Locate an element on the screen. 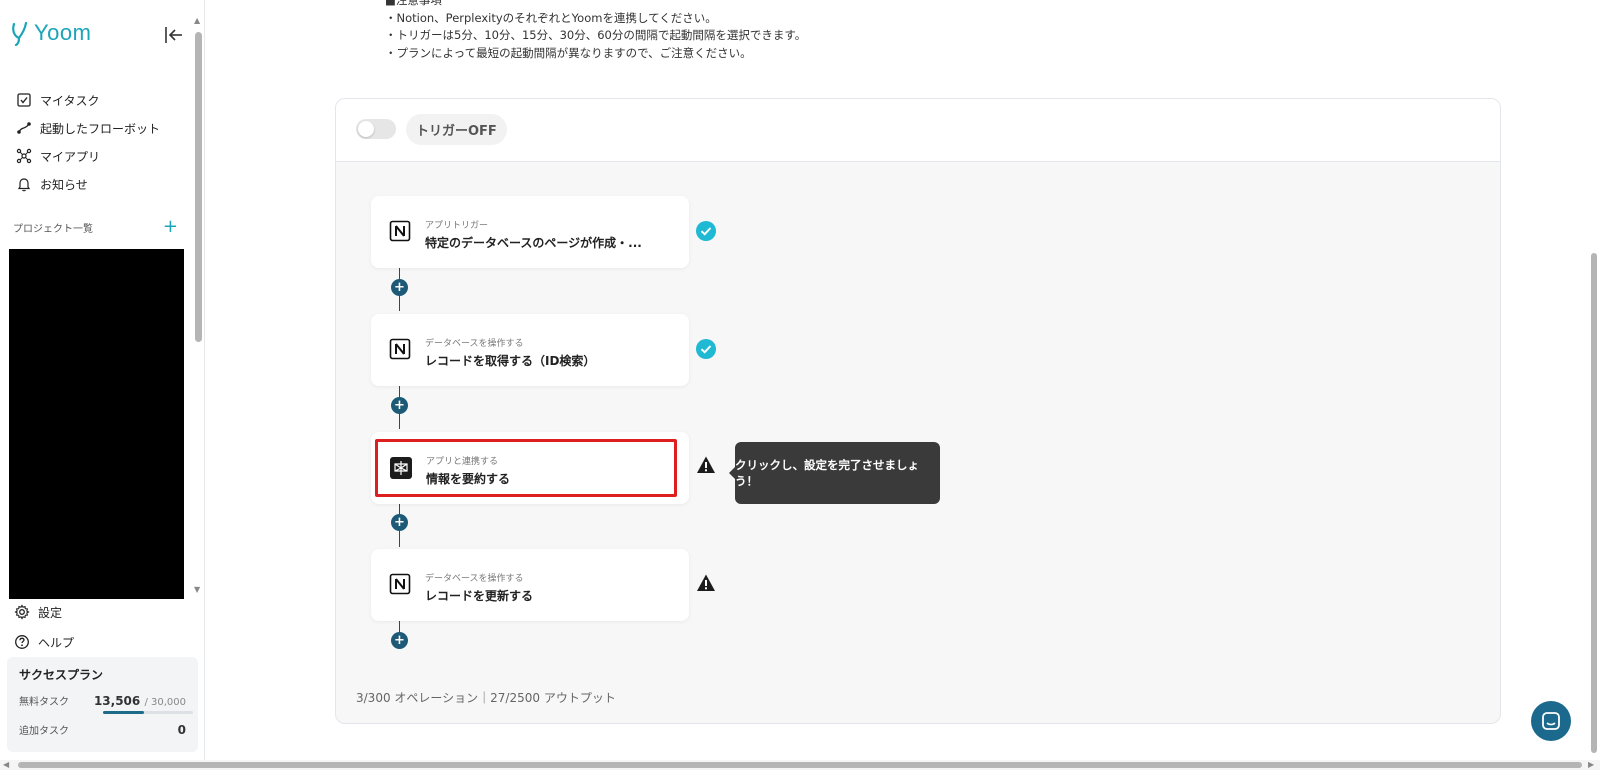 Image resolution: width=1600 pixels, height=770 pixels. flow-icon is located at coordinates (24, 128).